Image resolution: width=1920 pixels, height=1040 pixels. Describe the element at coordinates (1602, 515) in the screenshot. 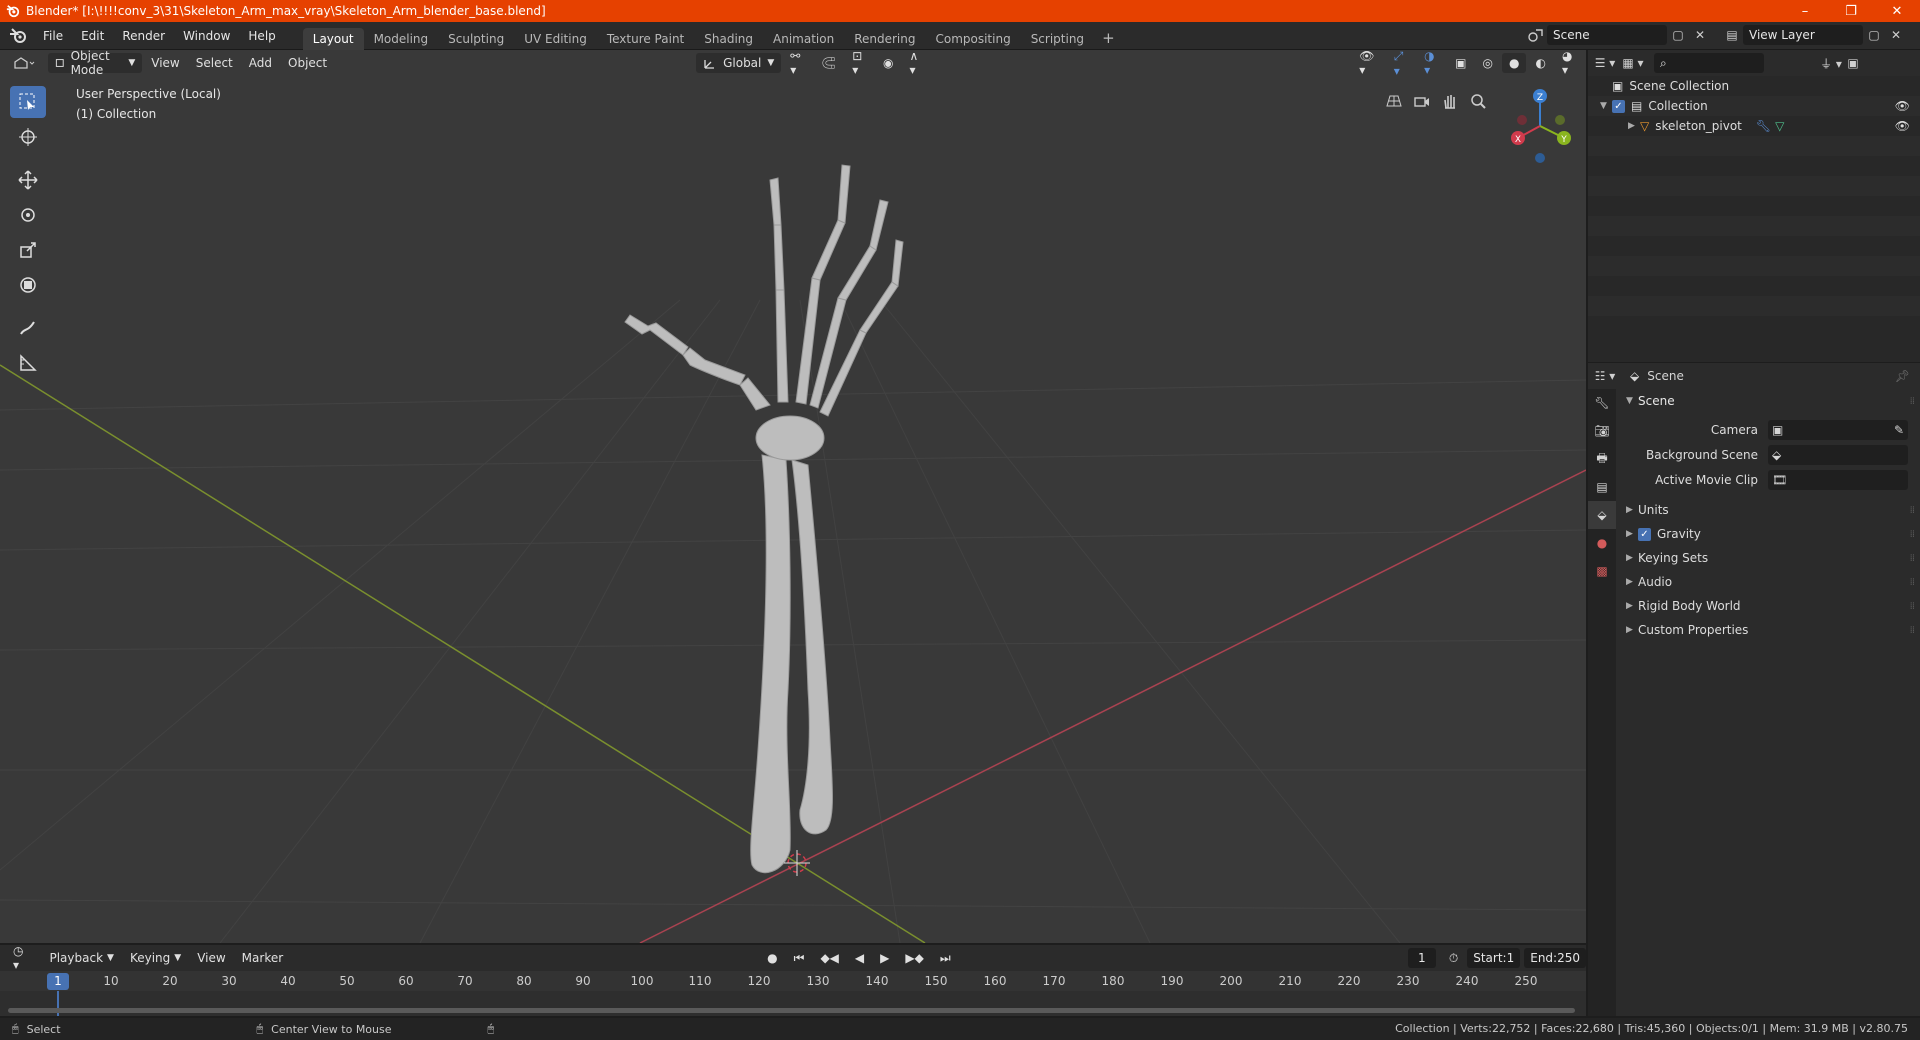

I see `tab-scene: ⬙` at that location.